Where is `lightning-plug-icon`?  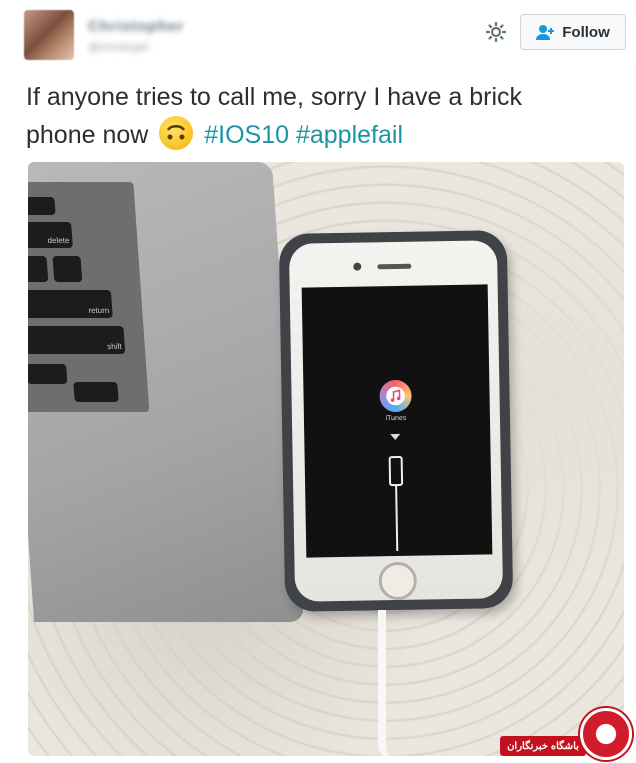 lightning-plug-icon is located at coordinates (396, 471).